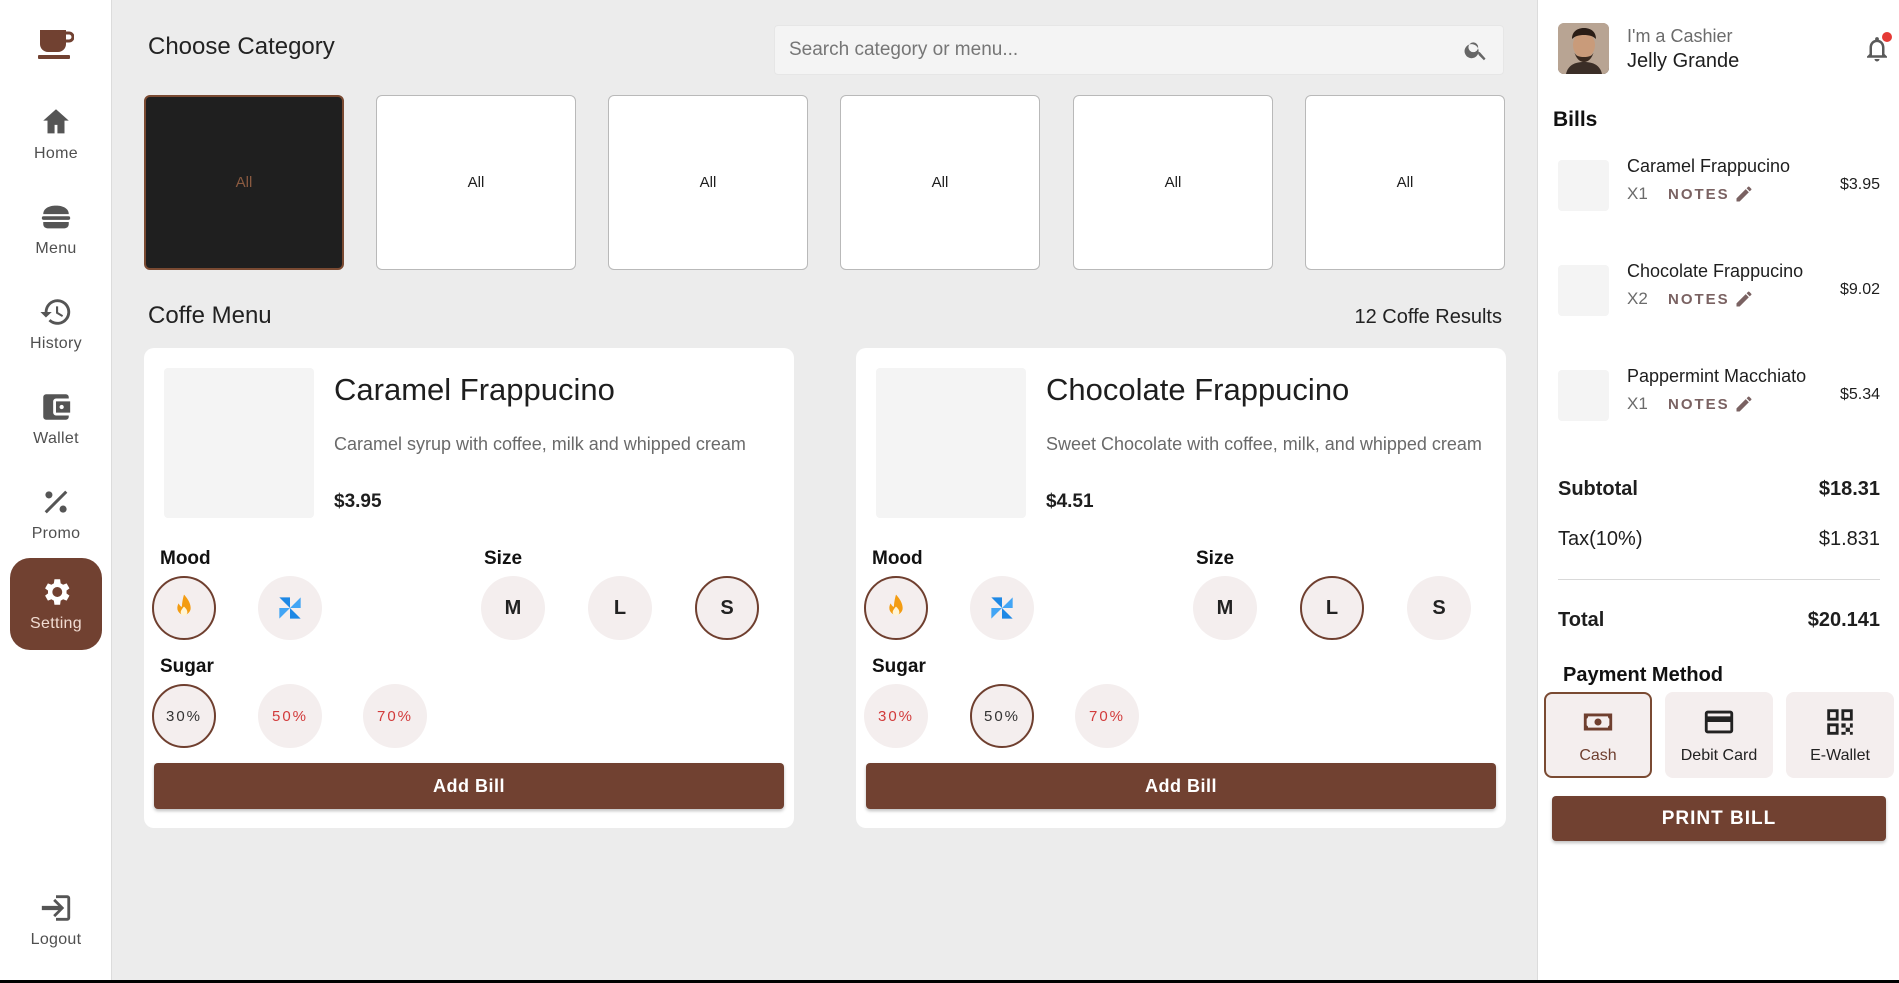 The image size is (1899, 983). I want to click on product-price: $4.51, so click(1070, 501).